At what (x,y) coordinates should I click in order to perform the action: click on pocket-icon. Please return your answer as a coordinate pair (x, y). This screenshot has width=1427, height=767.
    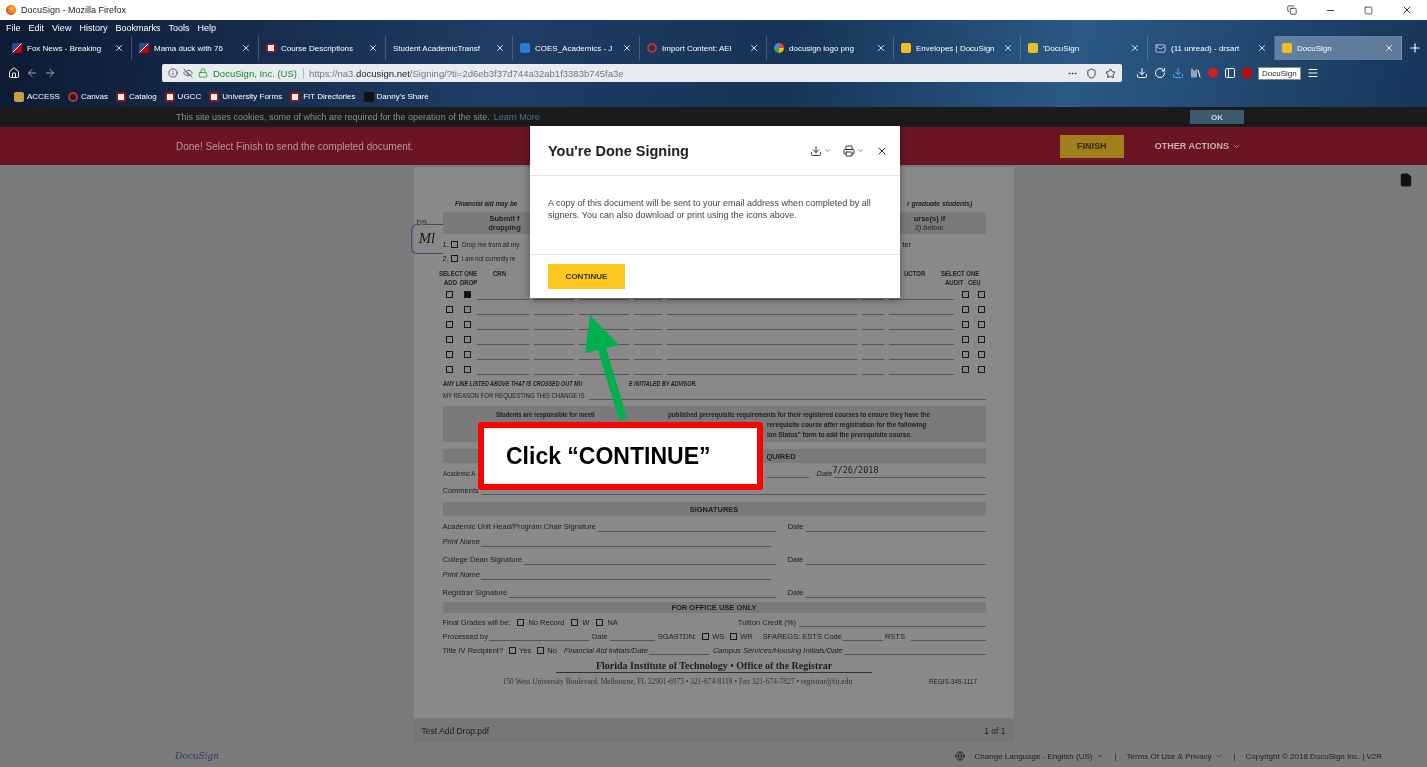
    Looking at the image, I should click on (1091, 73).